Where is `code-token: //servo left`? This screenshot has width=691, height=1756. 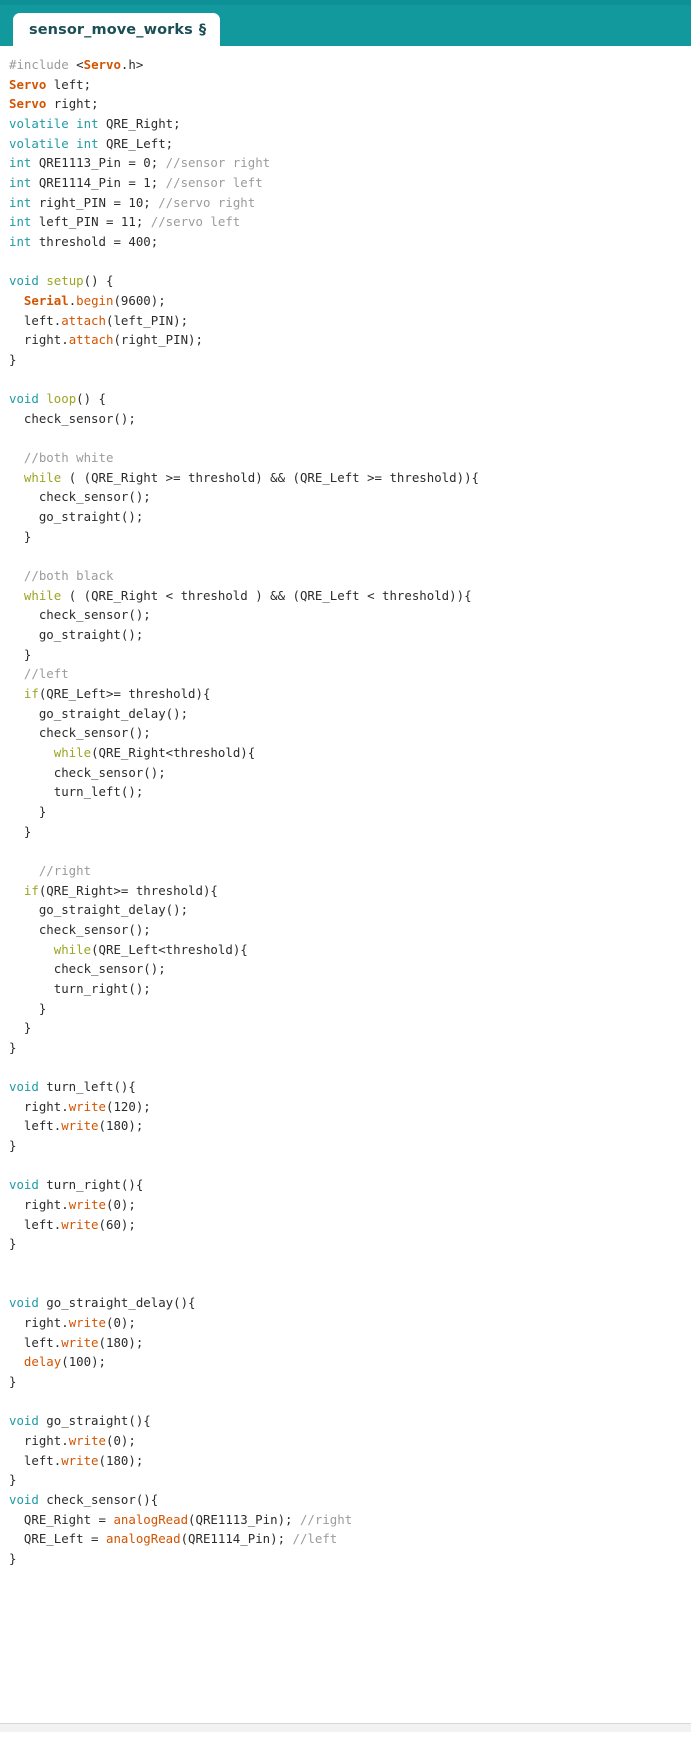
code-token: //servo left is located at coordinates (195, 222).